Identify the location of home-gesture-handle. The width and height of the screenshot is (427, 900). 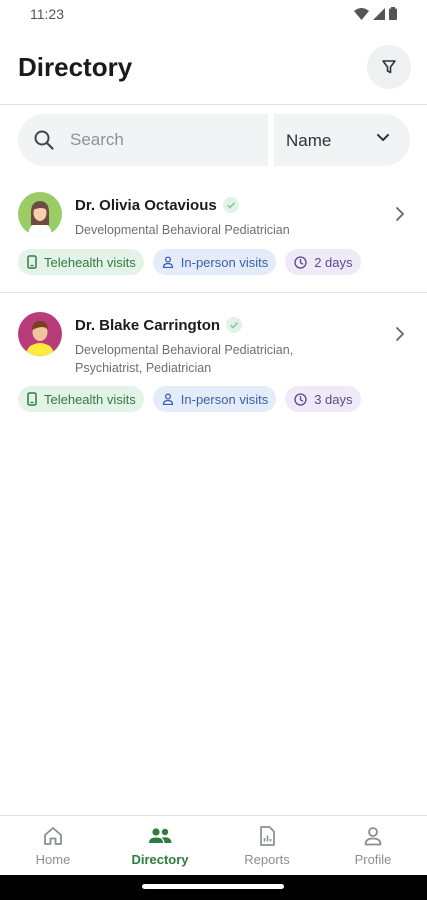
(213, 886).